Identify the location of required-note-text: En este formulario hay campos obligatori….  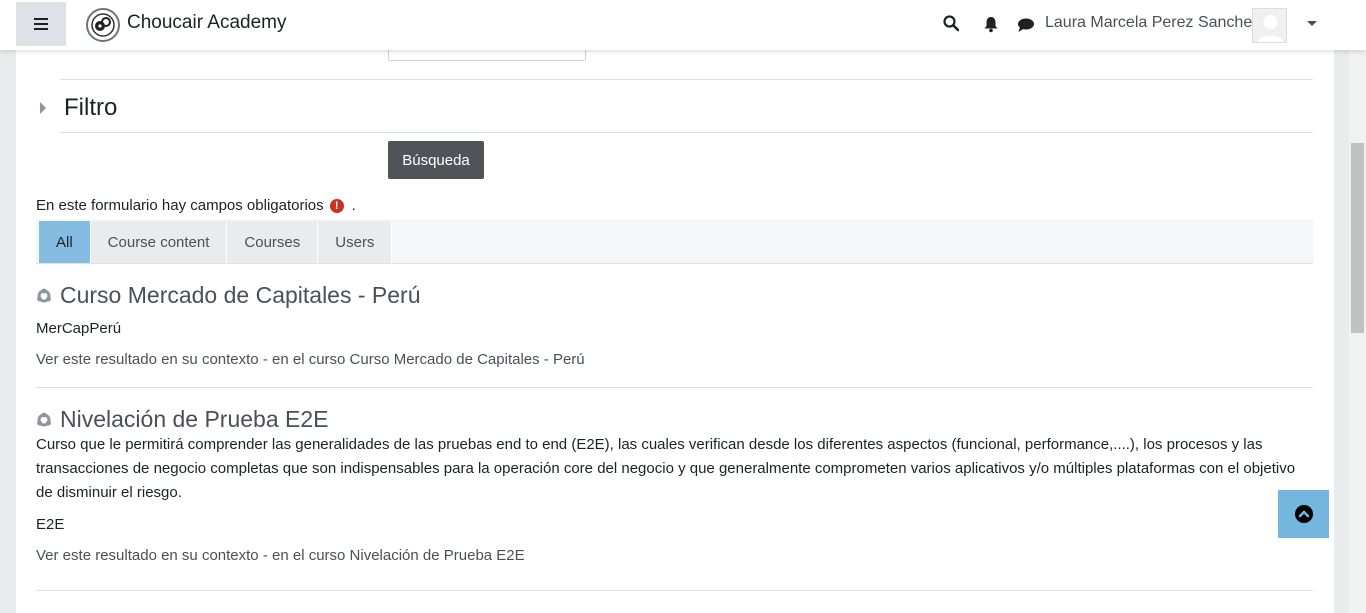
(180, 205).